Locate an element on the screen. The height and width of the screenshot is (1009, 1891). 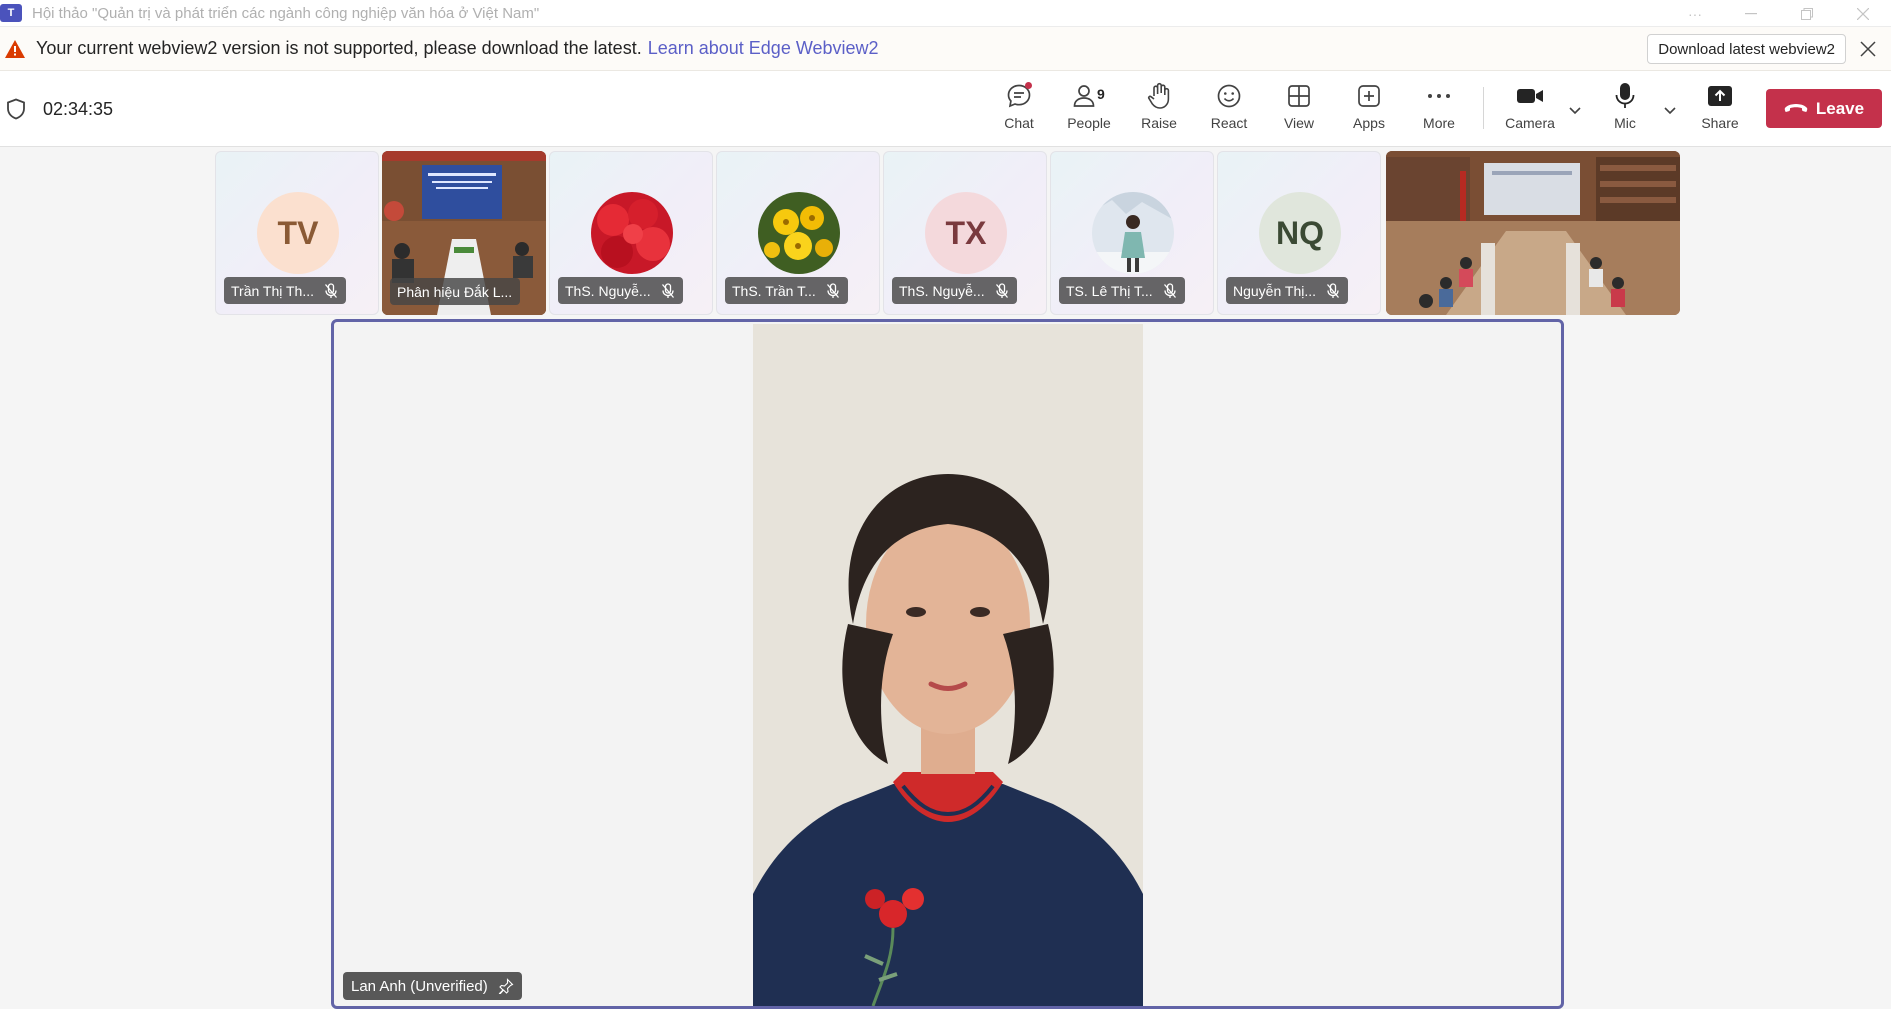
hall-video is located at coordinates (1533, 233).